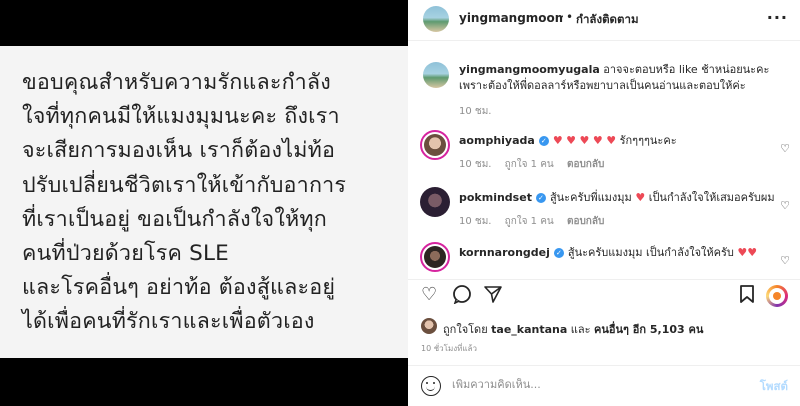 The width and height of the screenshot is (800, 406). What do you see at coordinates (493, 296) in the screenshot?
I see `share-icon` at bounding box center [493, 296].